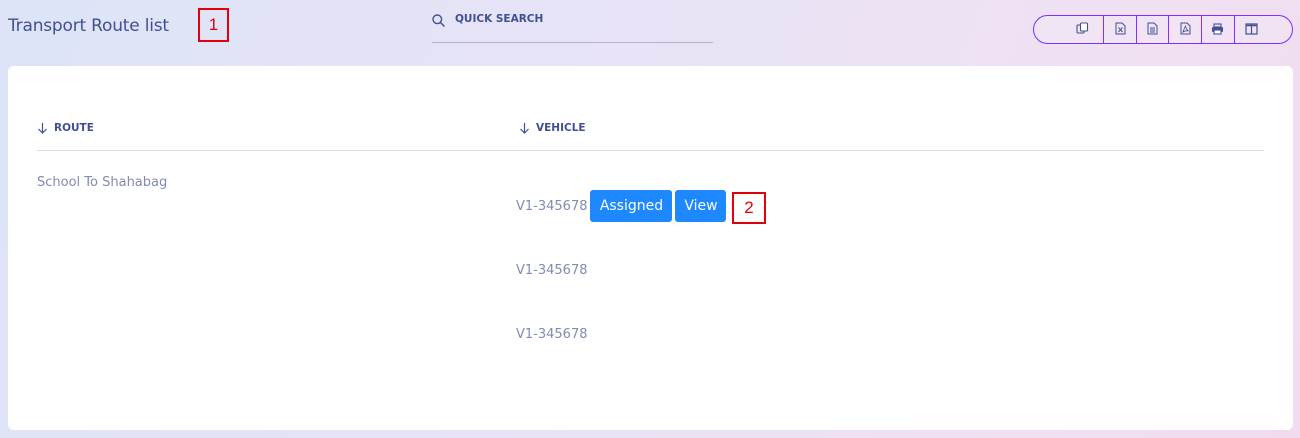  I want to click on excel-icon, so click(1120, 29).